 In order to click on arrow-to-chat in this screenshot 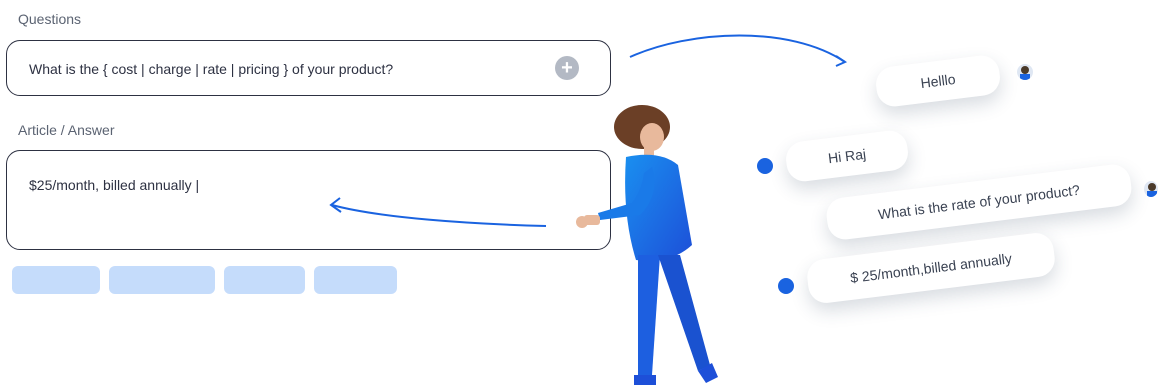, I will do `click(737, 48)`.